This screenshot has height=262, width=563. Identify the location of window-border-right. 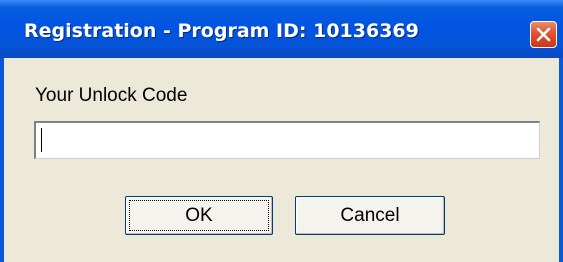
(561, 160).